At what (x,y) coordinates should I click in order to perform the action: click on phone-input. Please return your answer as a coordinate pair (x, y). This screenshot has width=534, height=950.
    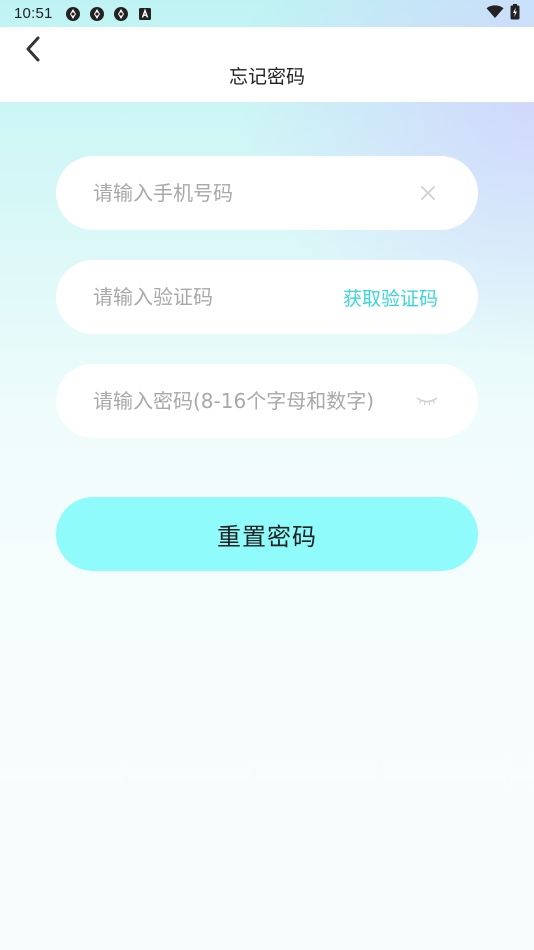
    Looking at the image, I should click on (256, 193).